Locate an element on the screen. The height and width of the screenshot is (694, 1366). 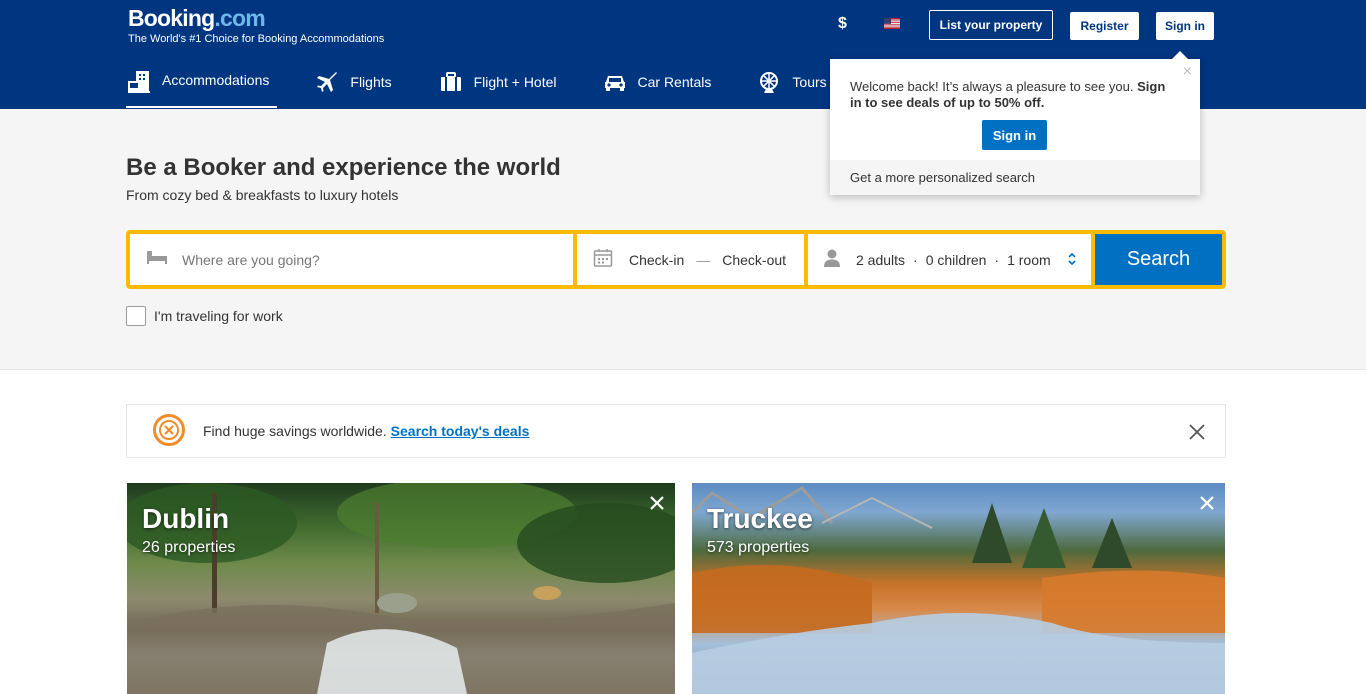
nav-flights: Flights is located at coordinates (357, 82).